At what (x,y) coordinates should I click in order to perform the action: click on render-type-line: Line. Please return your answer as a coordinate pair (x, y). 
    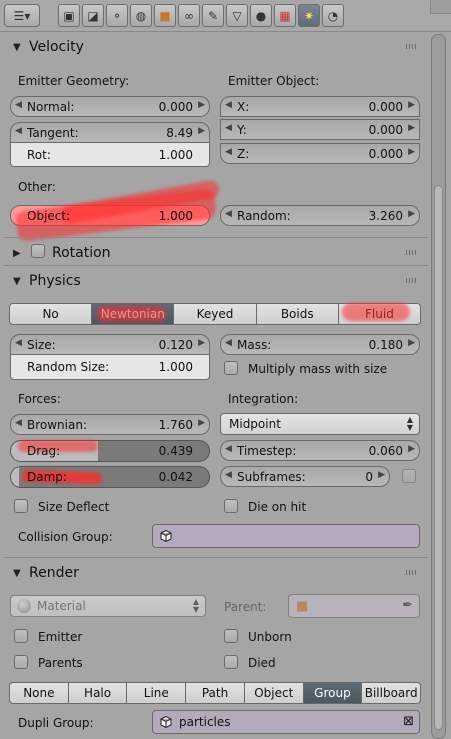
    Looking at the image, I should click on (157, 693).